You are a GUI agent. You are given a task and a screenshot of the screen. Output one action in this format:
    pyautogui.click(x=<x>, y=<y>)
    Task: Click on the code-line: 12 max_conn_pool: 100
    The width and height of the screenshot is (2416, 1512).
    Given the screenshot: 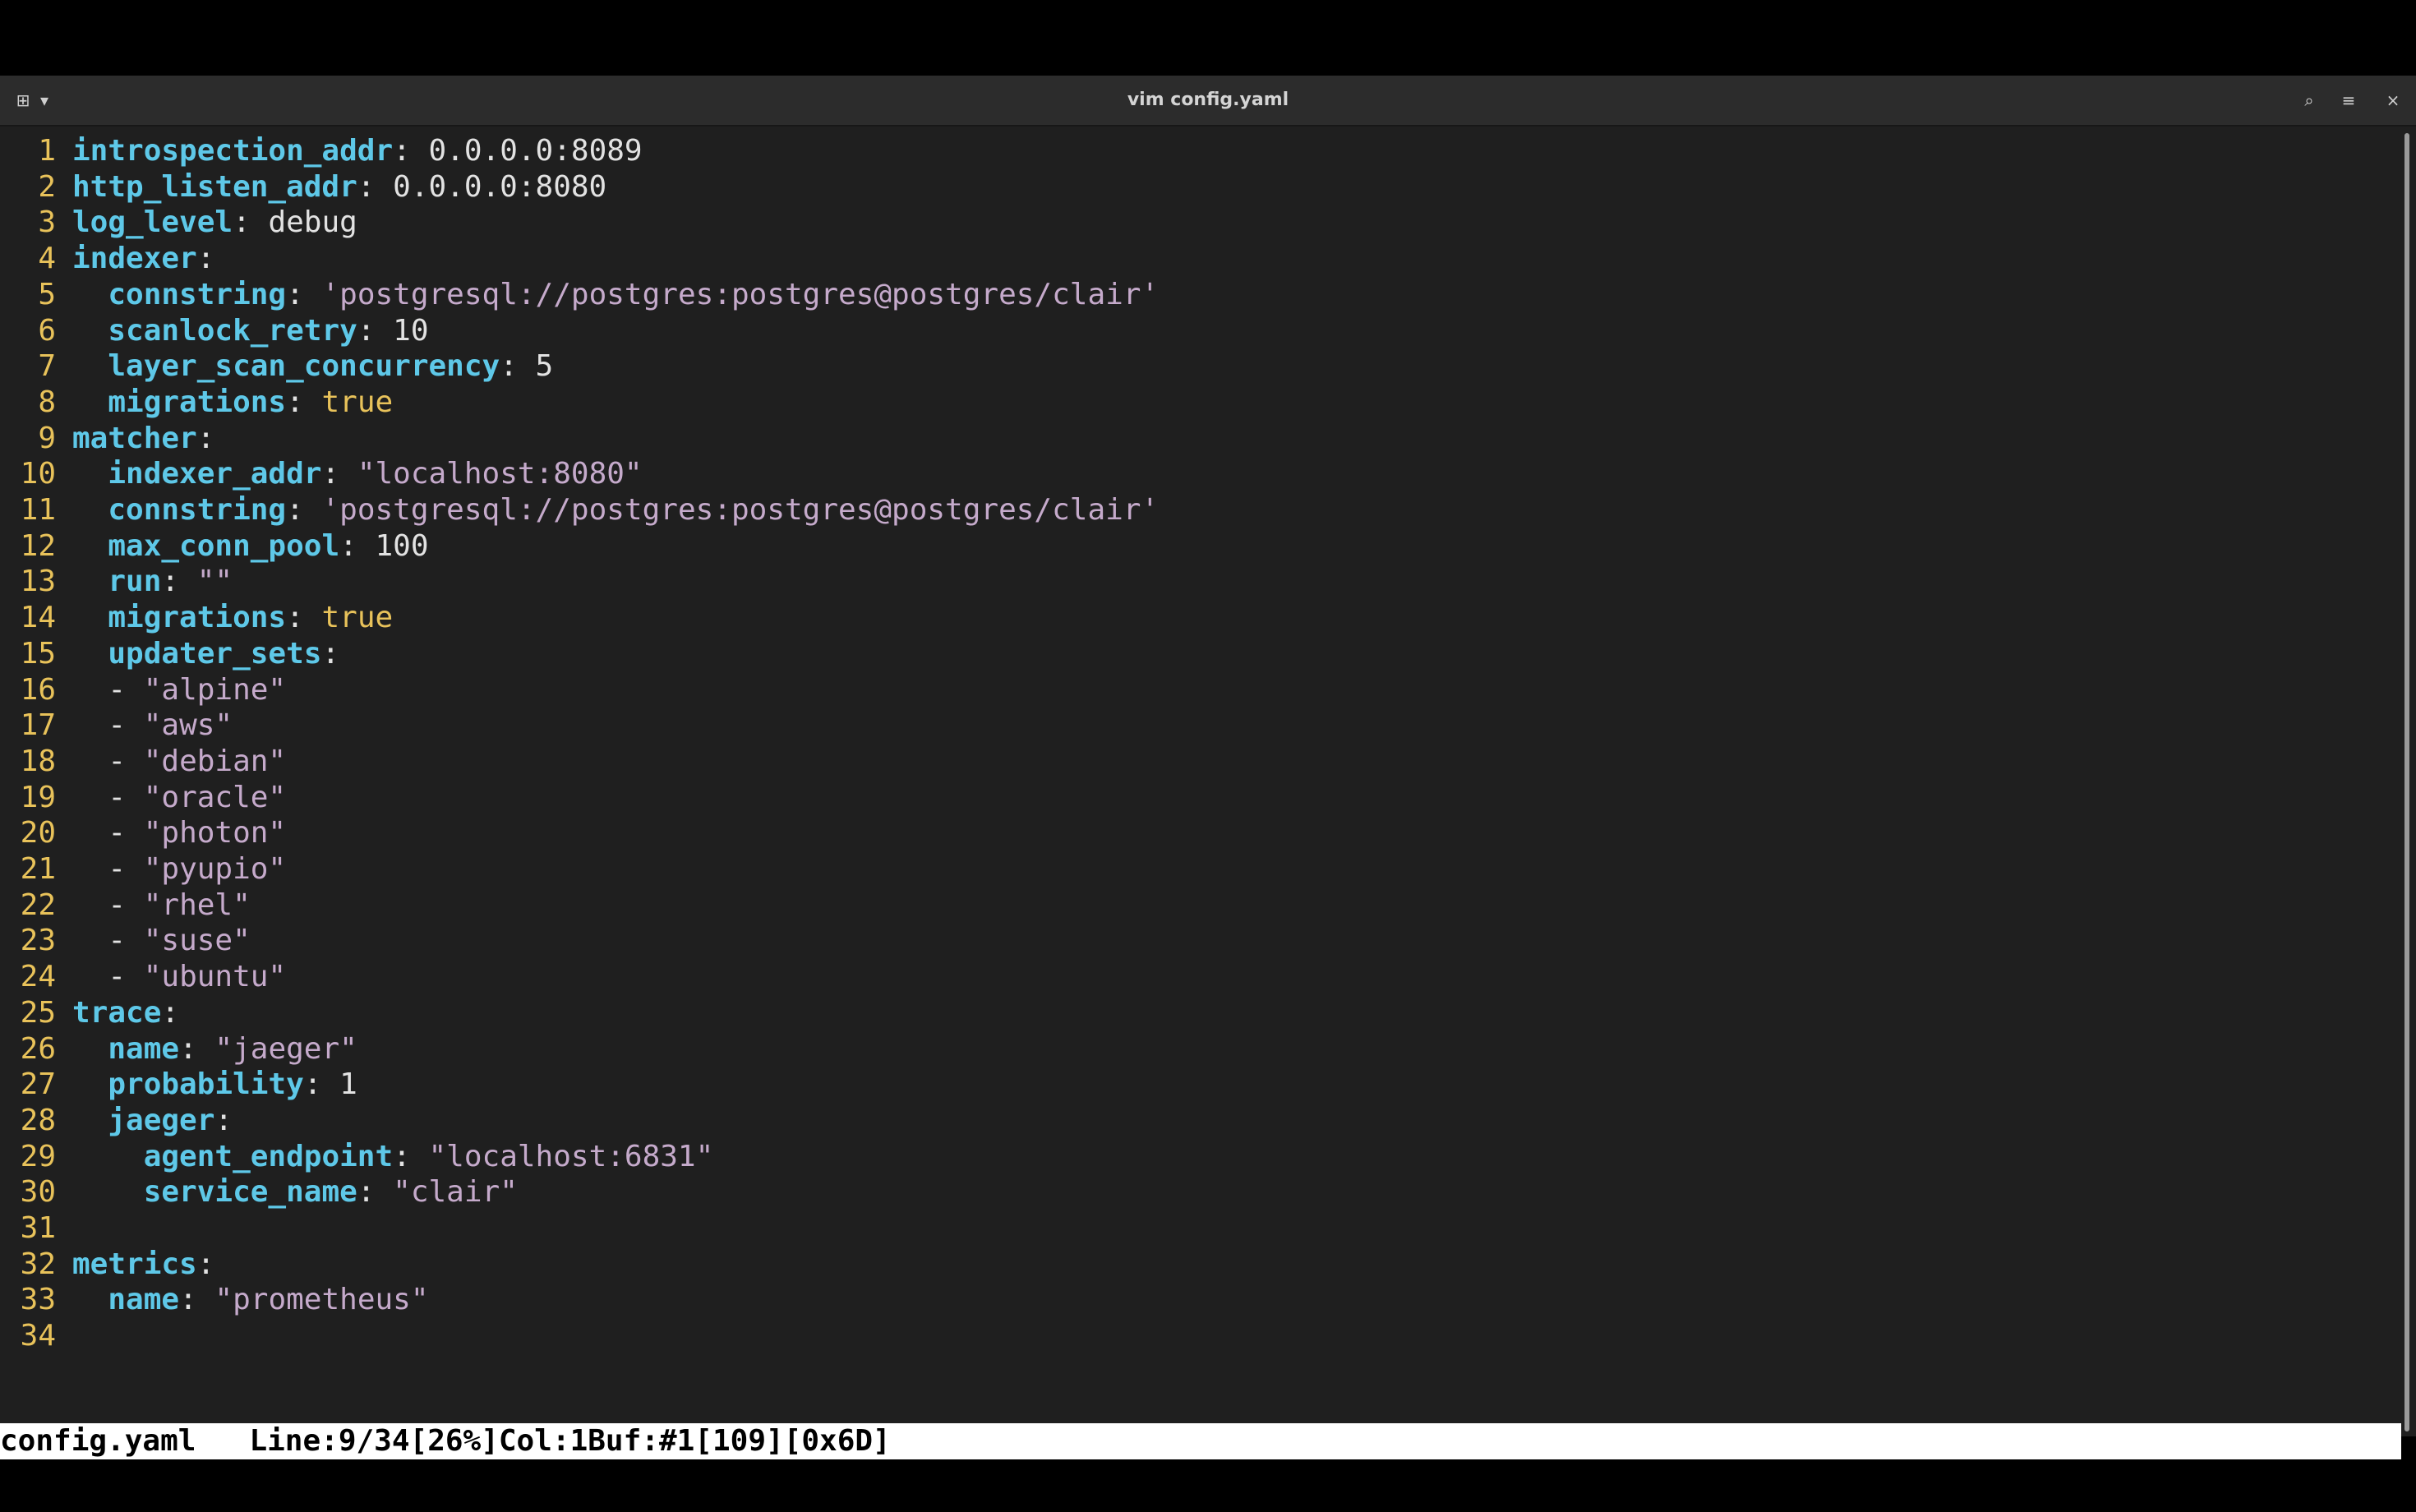 What is the action you would take?
    pyautogui.click(x=214, y=546)
    